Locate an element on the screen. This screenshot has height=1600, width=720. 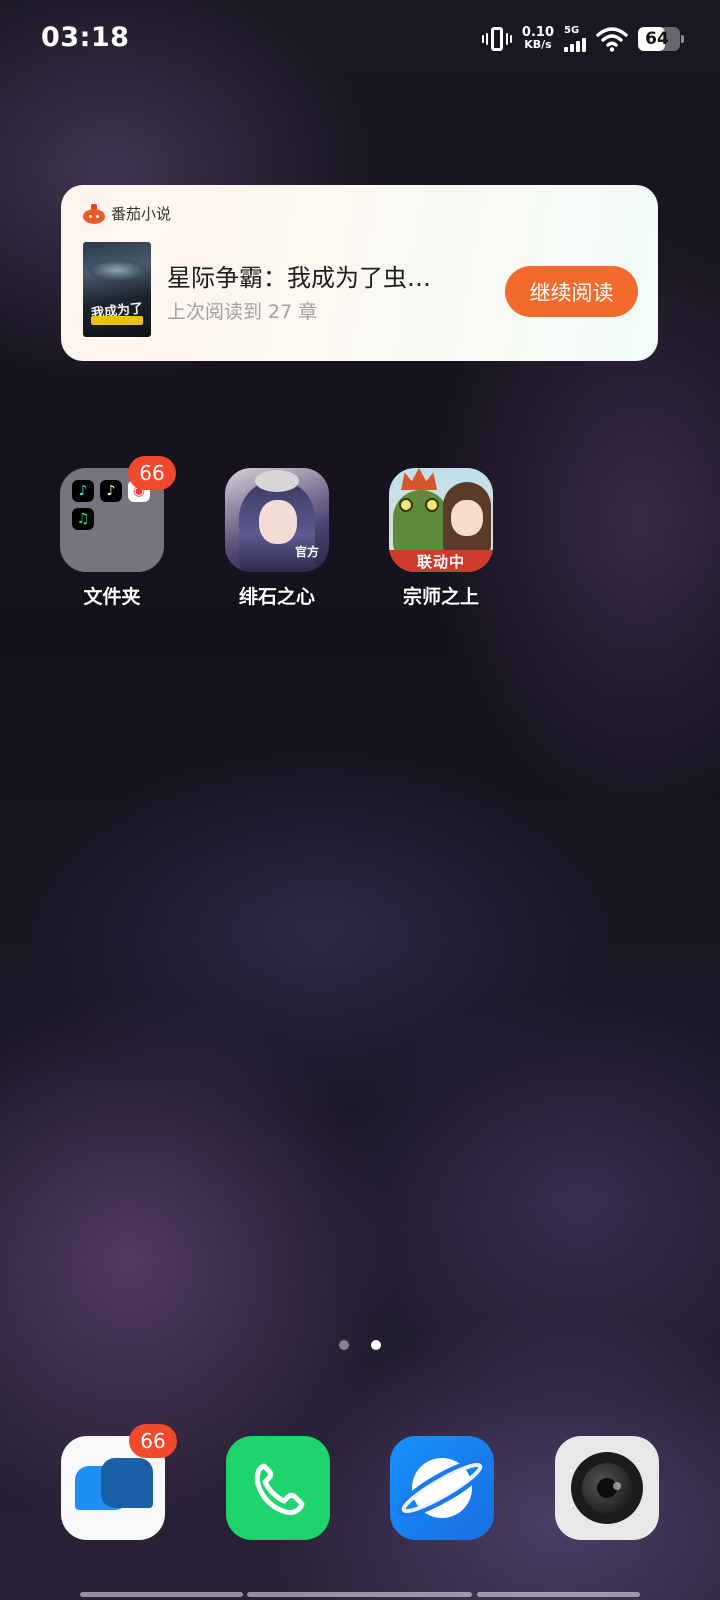
app-label: 宗师之上 is located at coordinates (440, 597).